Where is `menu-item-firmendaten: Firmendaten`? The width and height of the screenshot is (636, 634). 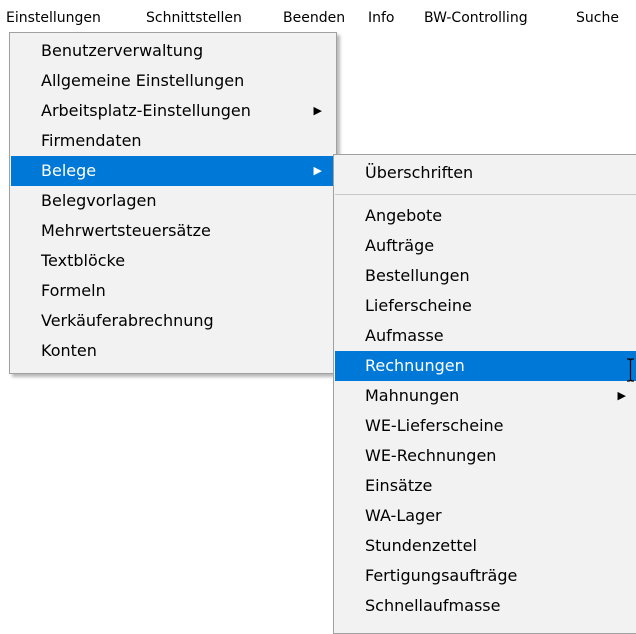
menu-item-firmendaten: Firmendaten is located at coordinates (173, 141).